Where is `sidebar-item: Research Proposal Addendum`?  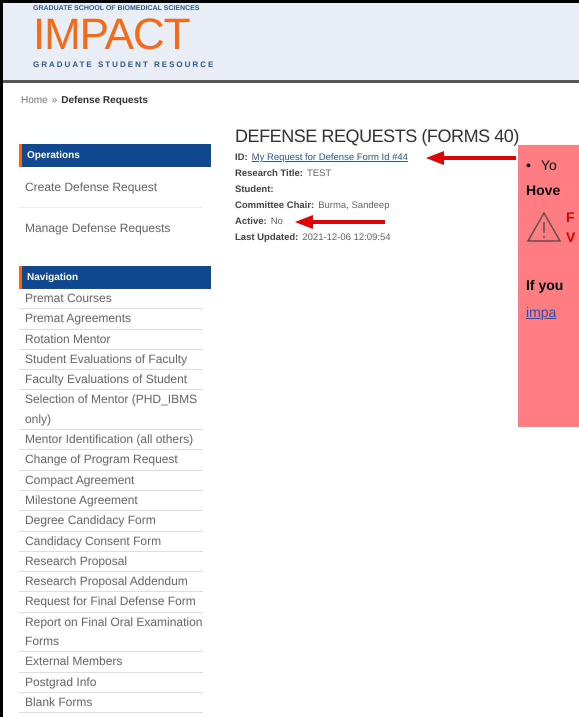
sidebar-item: Research Proposal Addendum is located at coordinates (111, 582).